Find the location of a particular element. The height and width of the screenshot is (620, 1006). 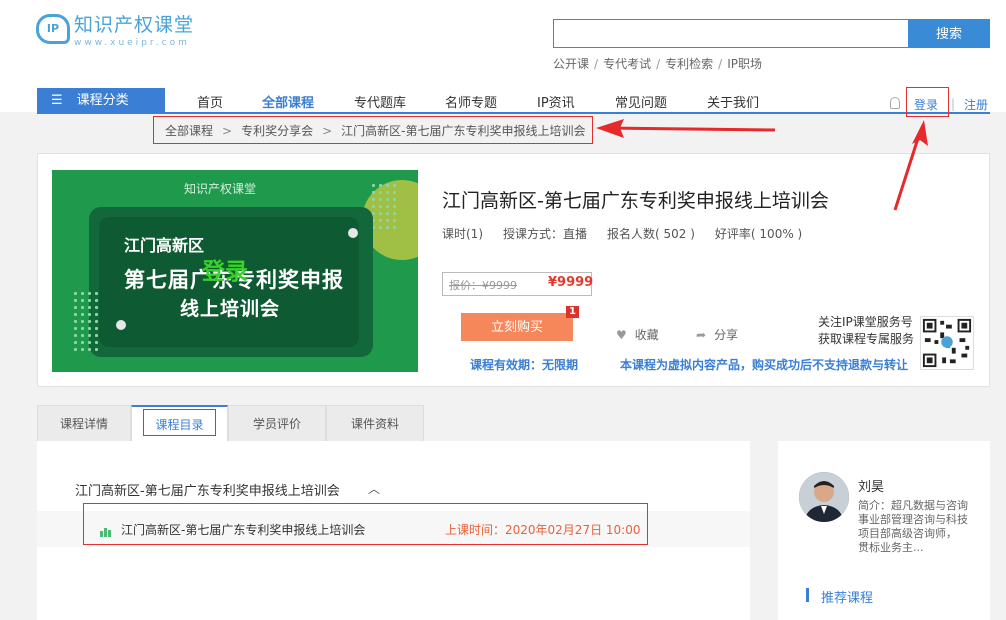

search-button: 搜索 is located at coordinates (949, 33).